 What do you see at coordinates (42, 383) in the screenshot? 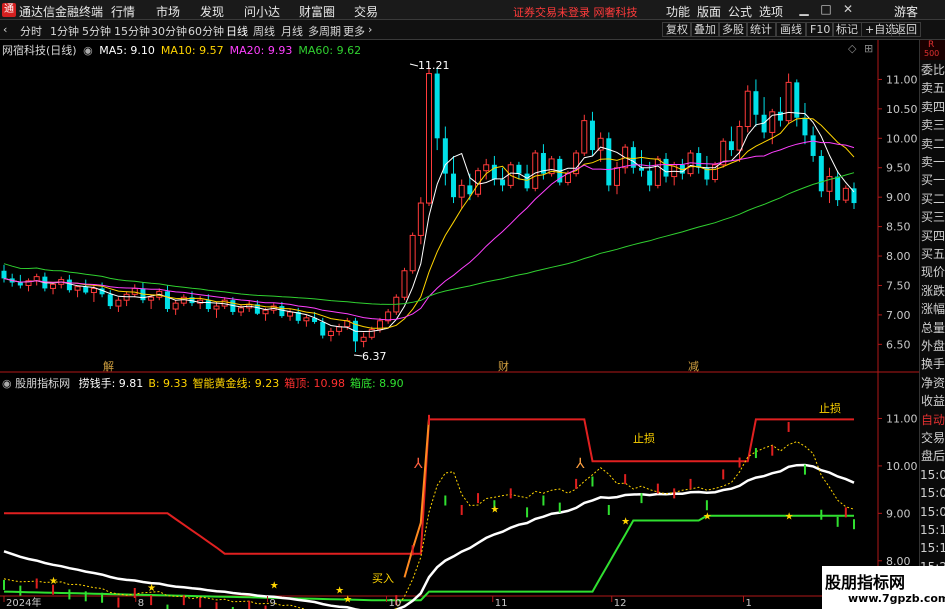
I see `indicator-title: 股朋指标网` at bounding box center [42, 383].